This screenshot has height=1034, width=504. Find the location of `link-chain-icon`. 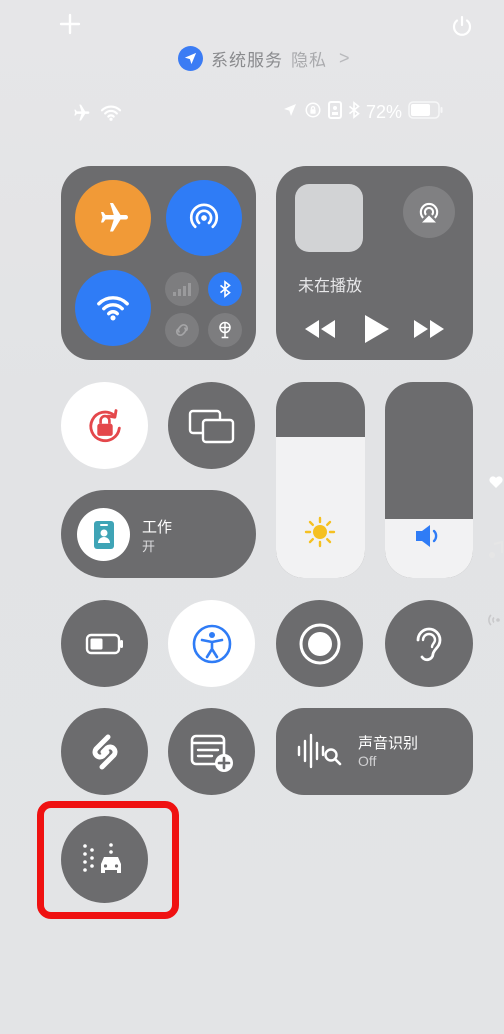

link-chain-icon is located at coordinates (182, 330).